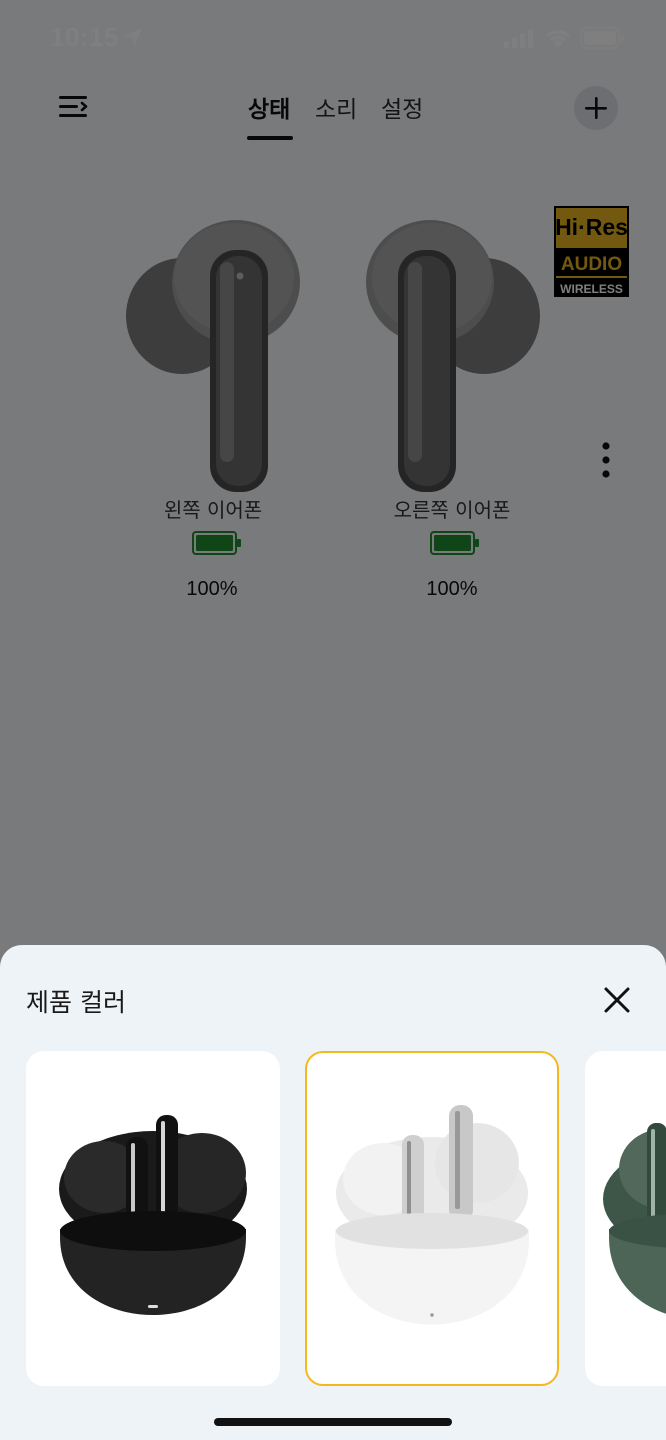 This screenshot has width=666, height=1440. I want to click on sheet-title: 제품 컬러, so click(76, 1002).